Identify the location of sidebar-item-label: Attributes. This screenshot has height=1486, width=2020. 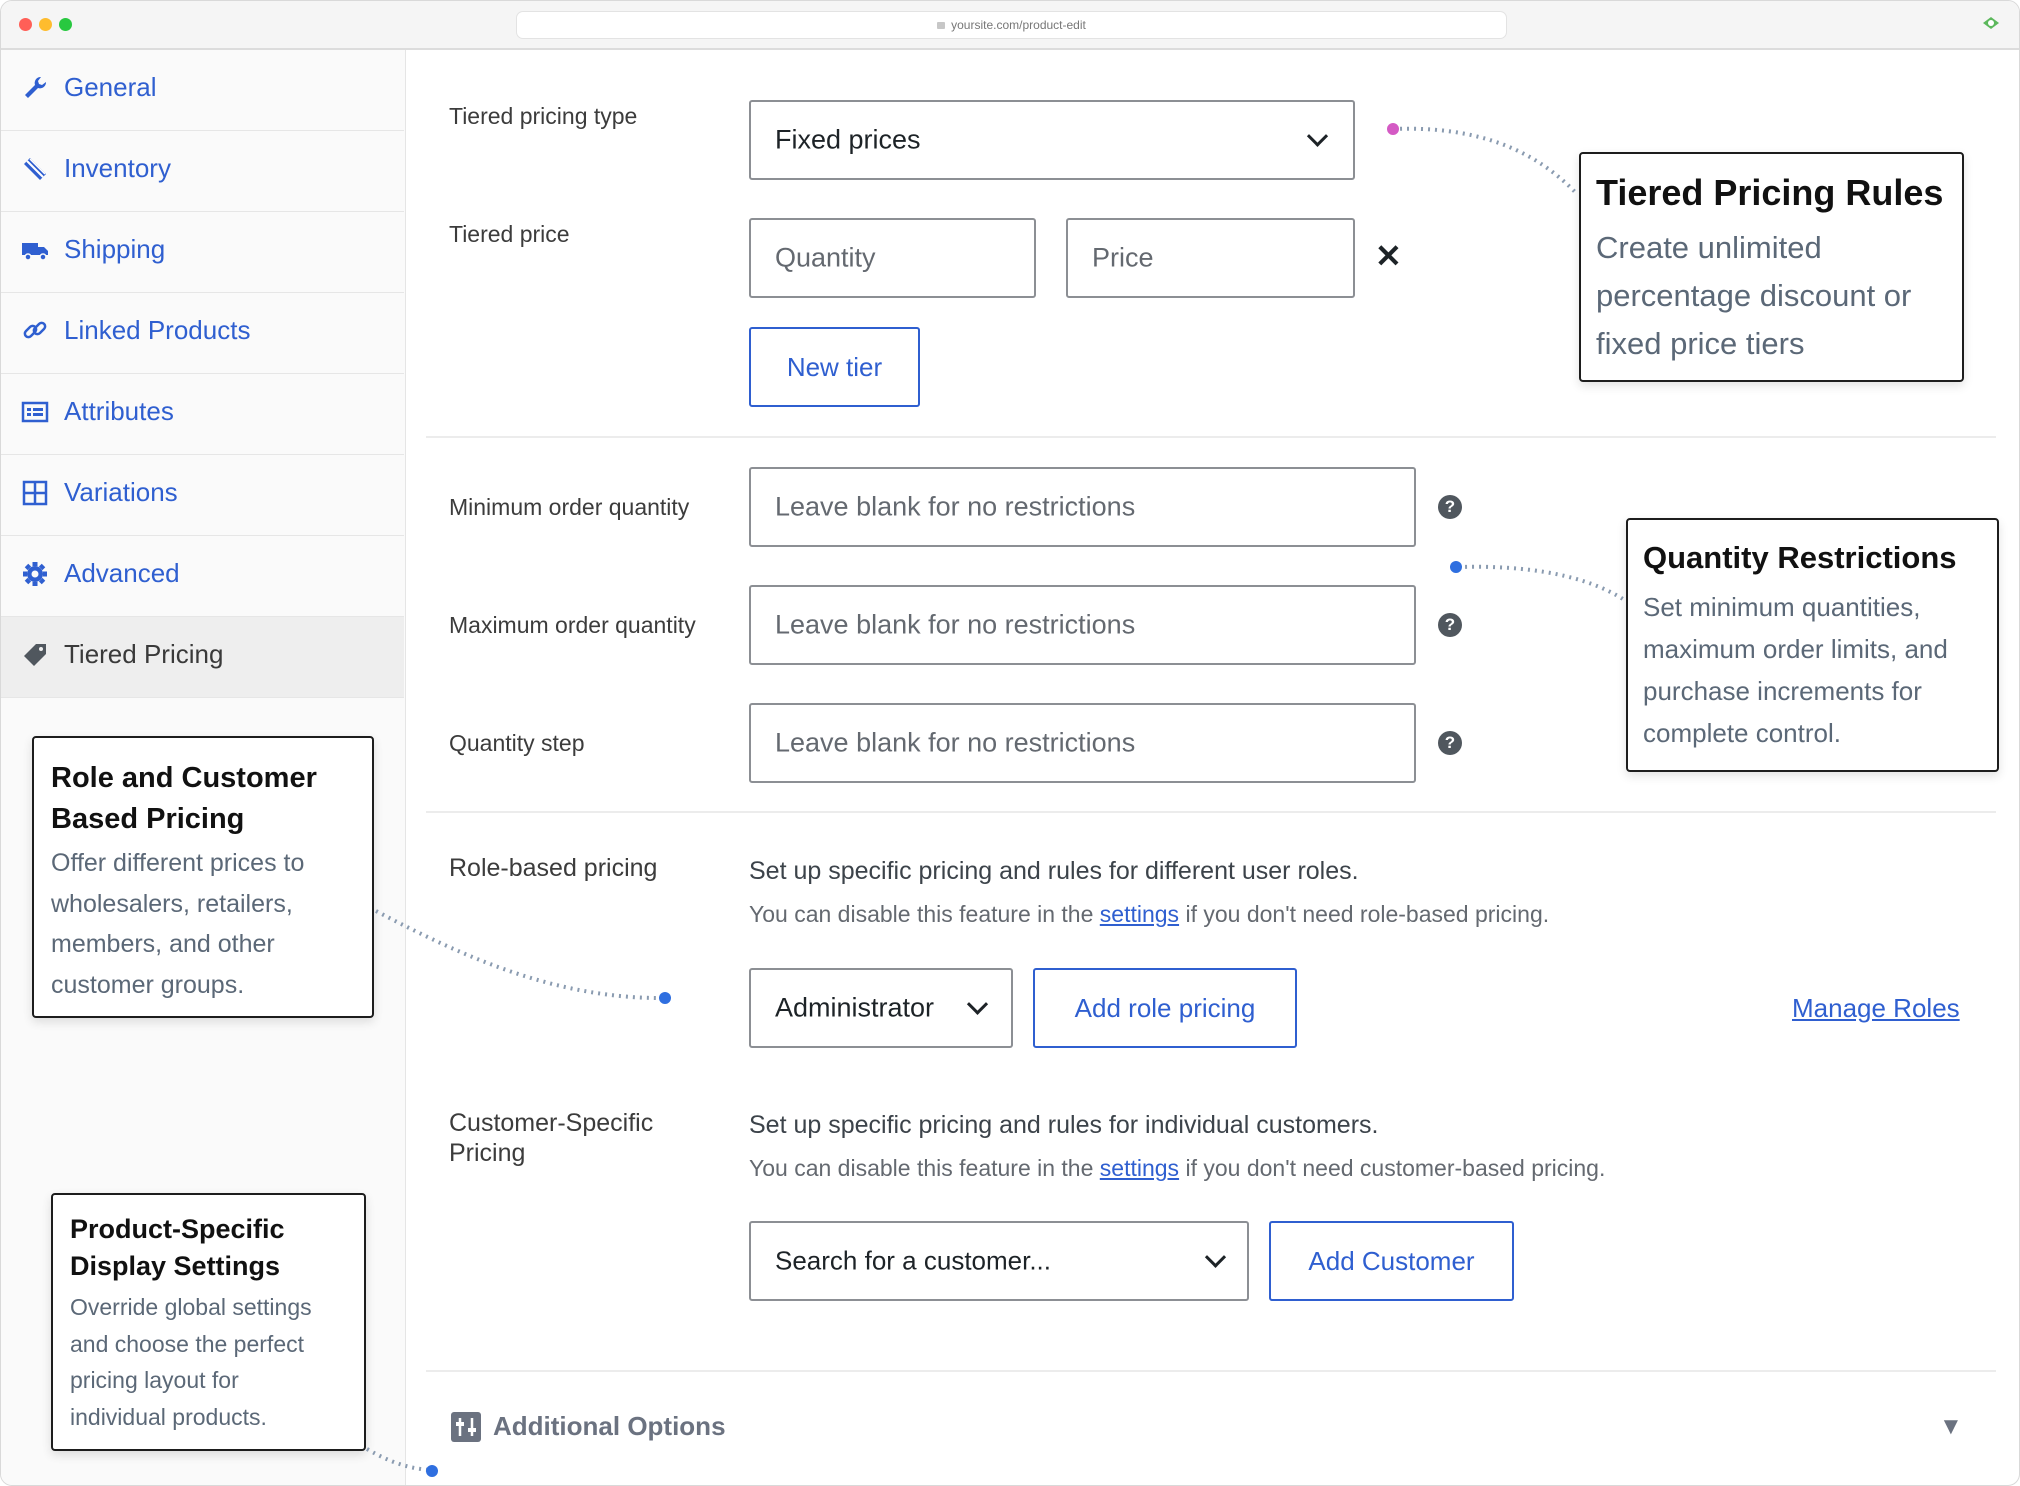
(119, 411).